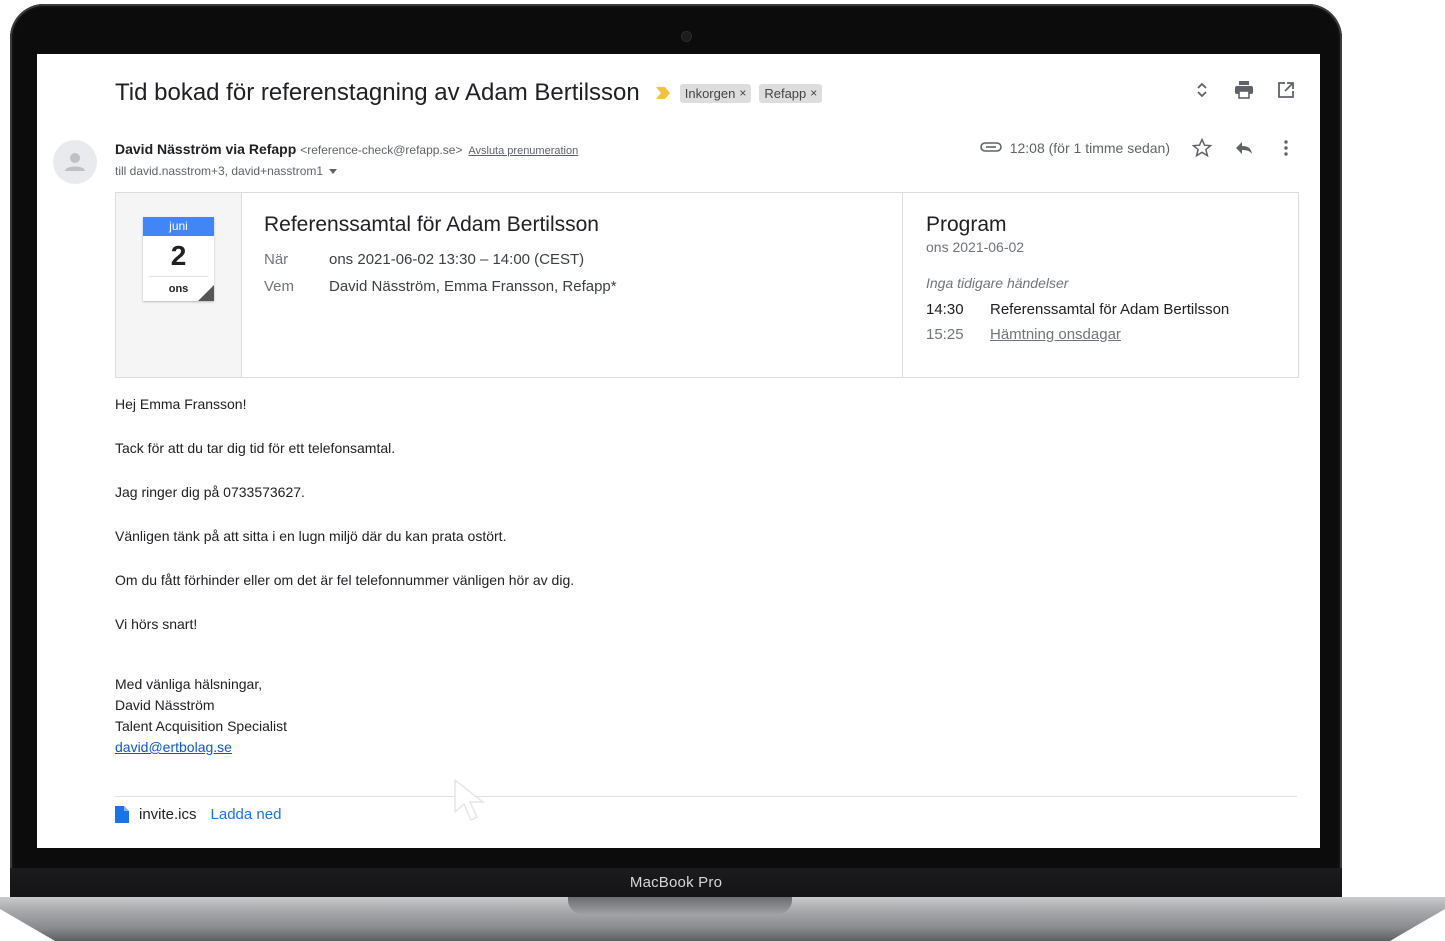 Image resolution: width=1445 pixels, height=941 pixels. Describe the element at coordinates (168, 814) in the screenshot. I see `attachment-filename: invite.ics` at that location.